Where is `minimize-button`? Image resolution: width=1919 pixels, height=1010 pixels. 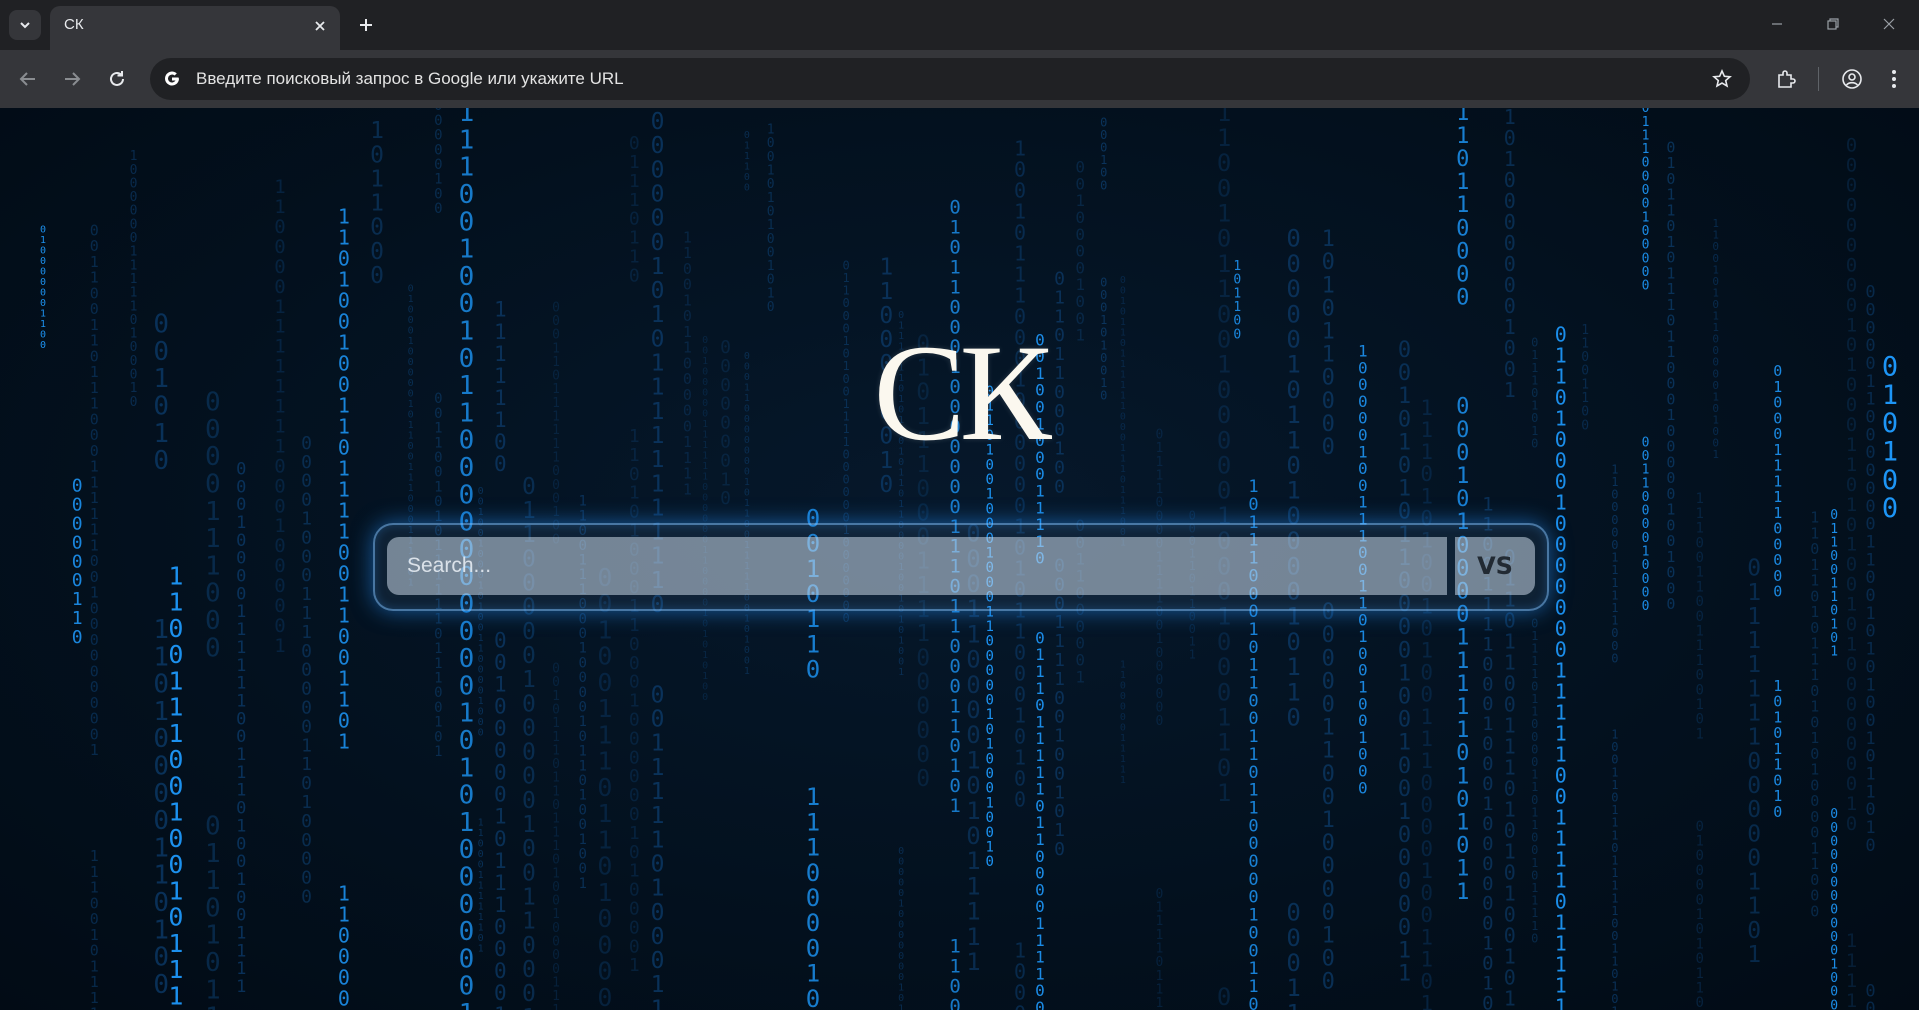
minimize-button is located at coordinates (1777, 24).